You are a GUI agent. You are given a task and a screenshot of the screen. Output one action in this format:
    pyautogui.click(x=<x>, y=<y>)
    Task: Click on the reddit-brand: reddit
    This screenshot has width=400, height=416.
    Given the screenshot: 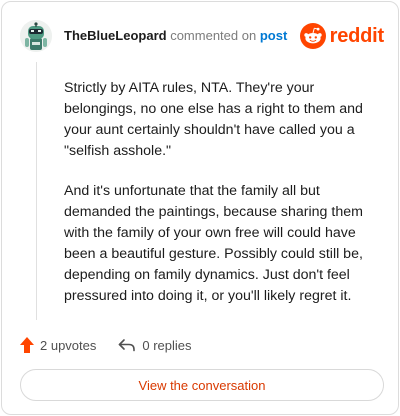 What is the action you would take?
    pyautogui.click(x=342, y=36)
    